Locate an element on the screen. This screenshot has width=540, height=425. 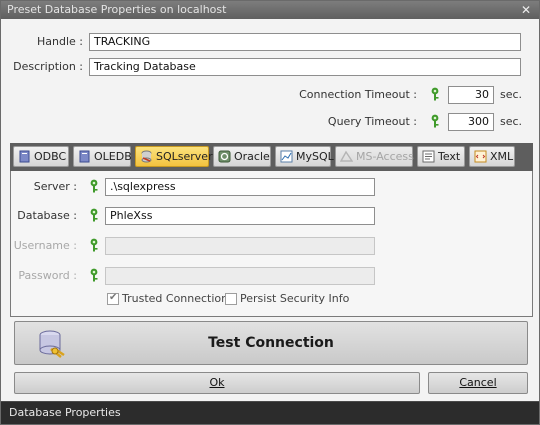
oracle-icon is located at coordinates (224, 156).